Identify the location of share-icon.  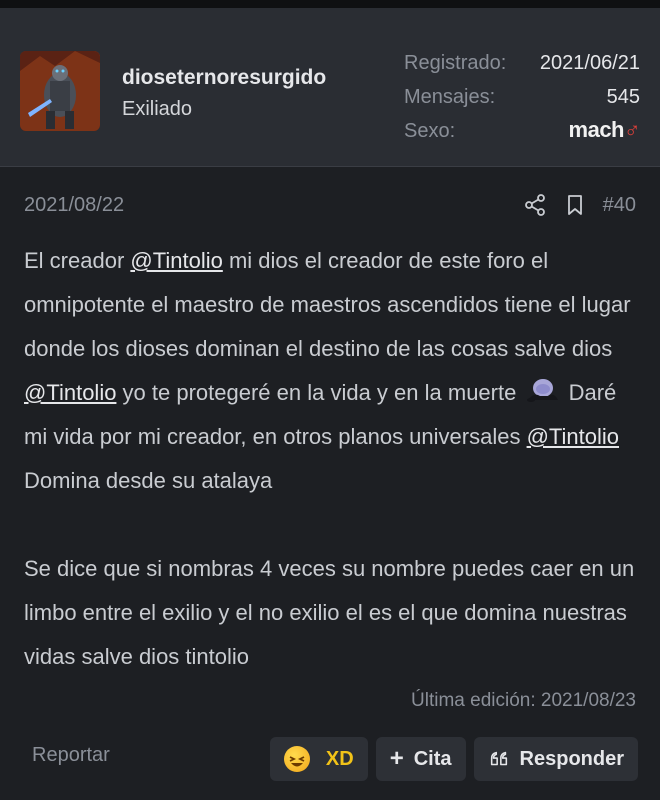
(535, 205).